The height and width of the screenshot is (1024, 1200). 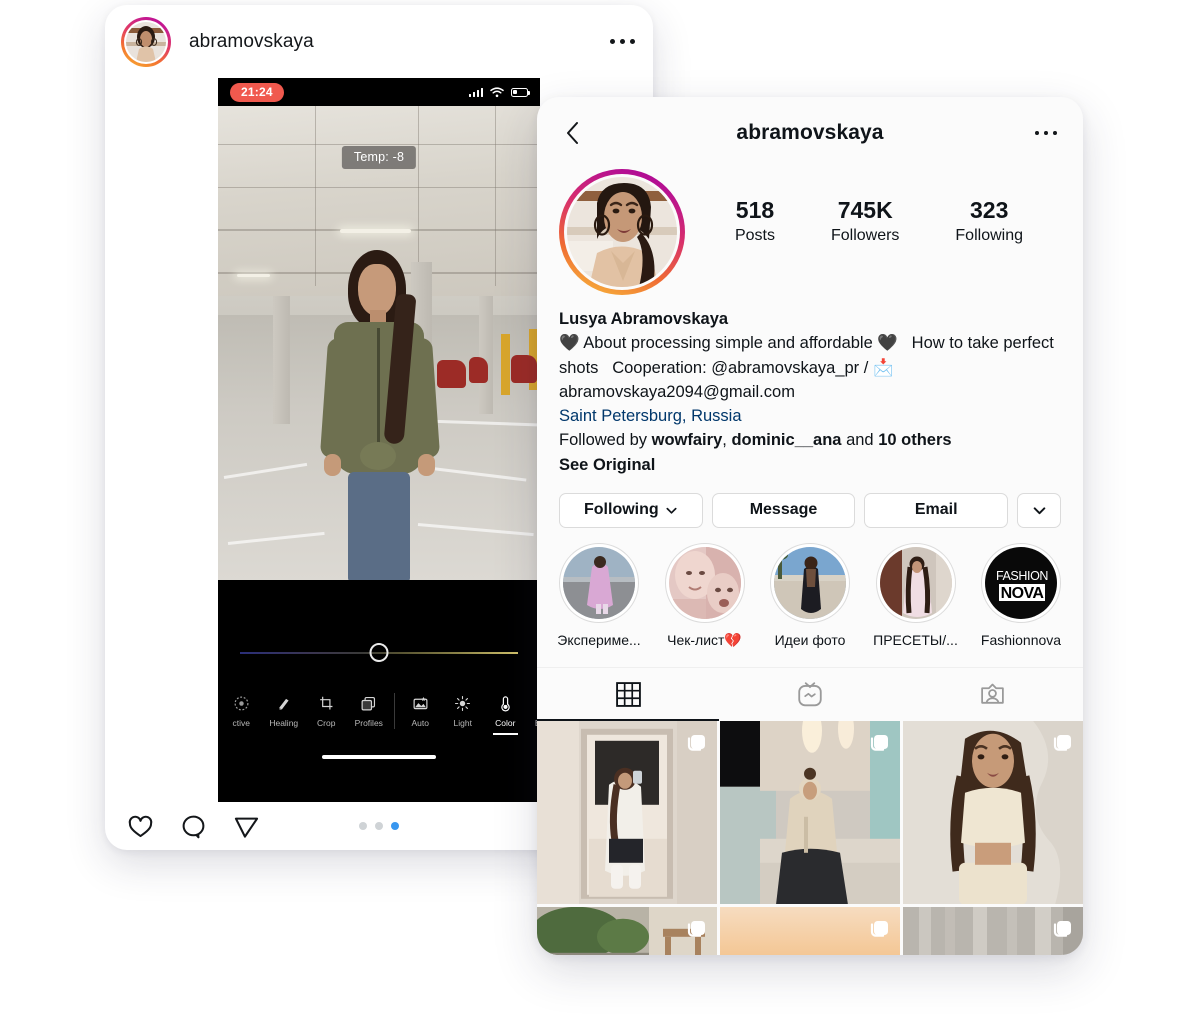 What do you see at coordinates (463, 711) in the screenshot?
I see `tool-light: Light` at bounding box center [463, 711].